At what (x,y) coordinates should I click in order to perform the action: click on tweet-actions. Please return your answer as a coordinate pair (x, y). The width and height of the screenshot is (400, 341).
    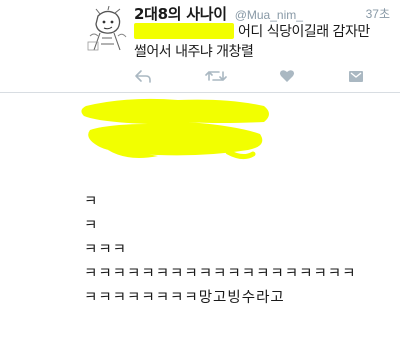
    Looking at the image, I should click on (249, 76).